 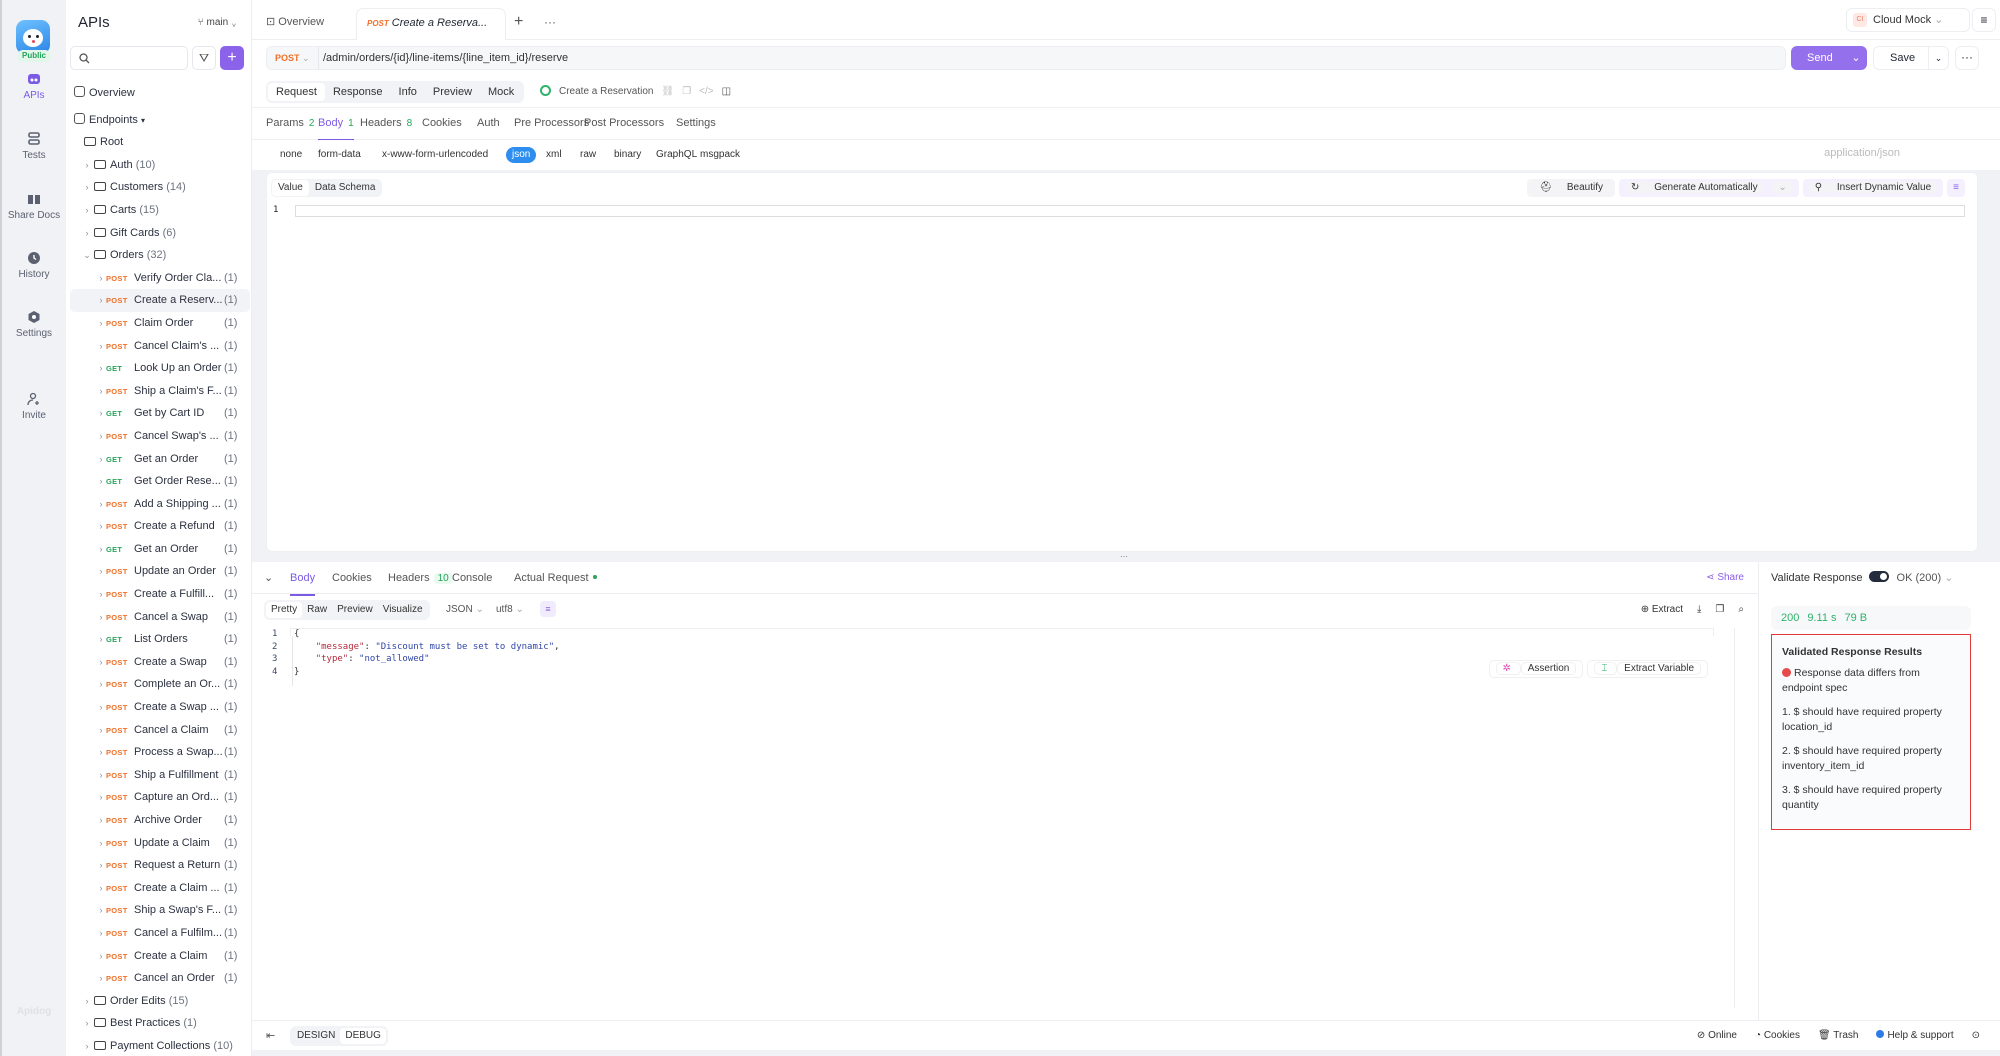 What do you see at coordinates (1647, 669) in the screenshot?
I see `extract-variable-button: ⌶ Extract Variable` at bounding box center [1647, 669].